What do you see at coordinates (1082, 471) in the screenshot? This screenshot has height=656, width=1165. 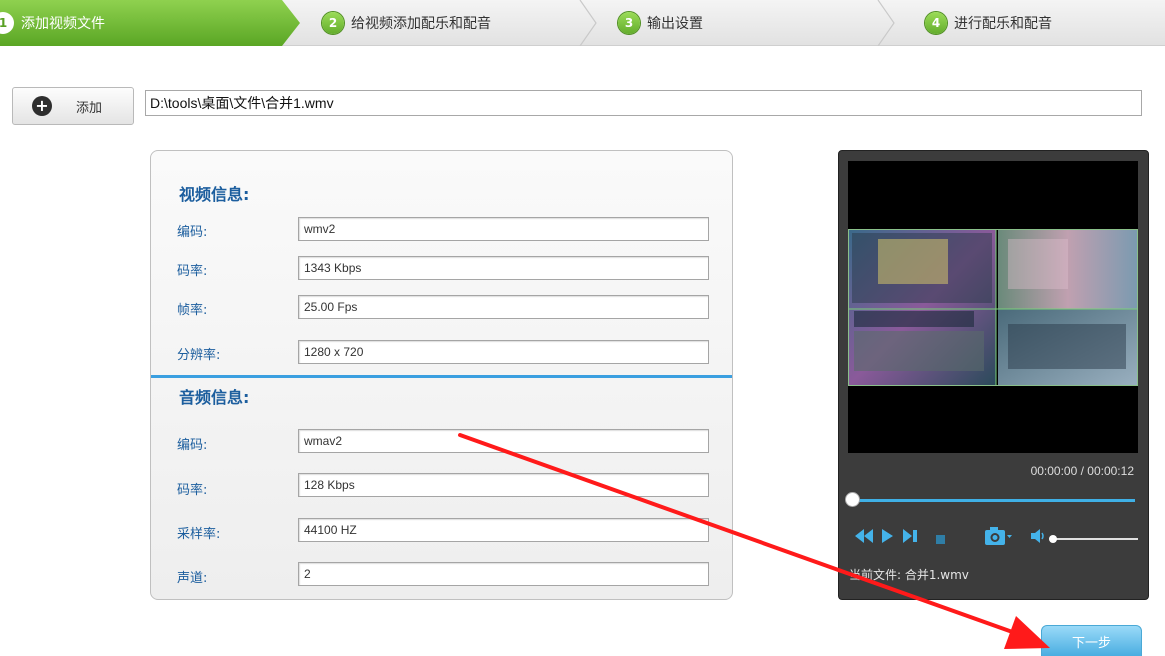 I see `playback-timecode: 00:00:00 / 00:00:12` at bounding box center [1082, 471].